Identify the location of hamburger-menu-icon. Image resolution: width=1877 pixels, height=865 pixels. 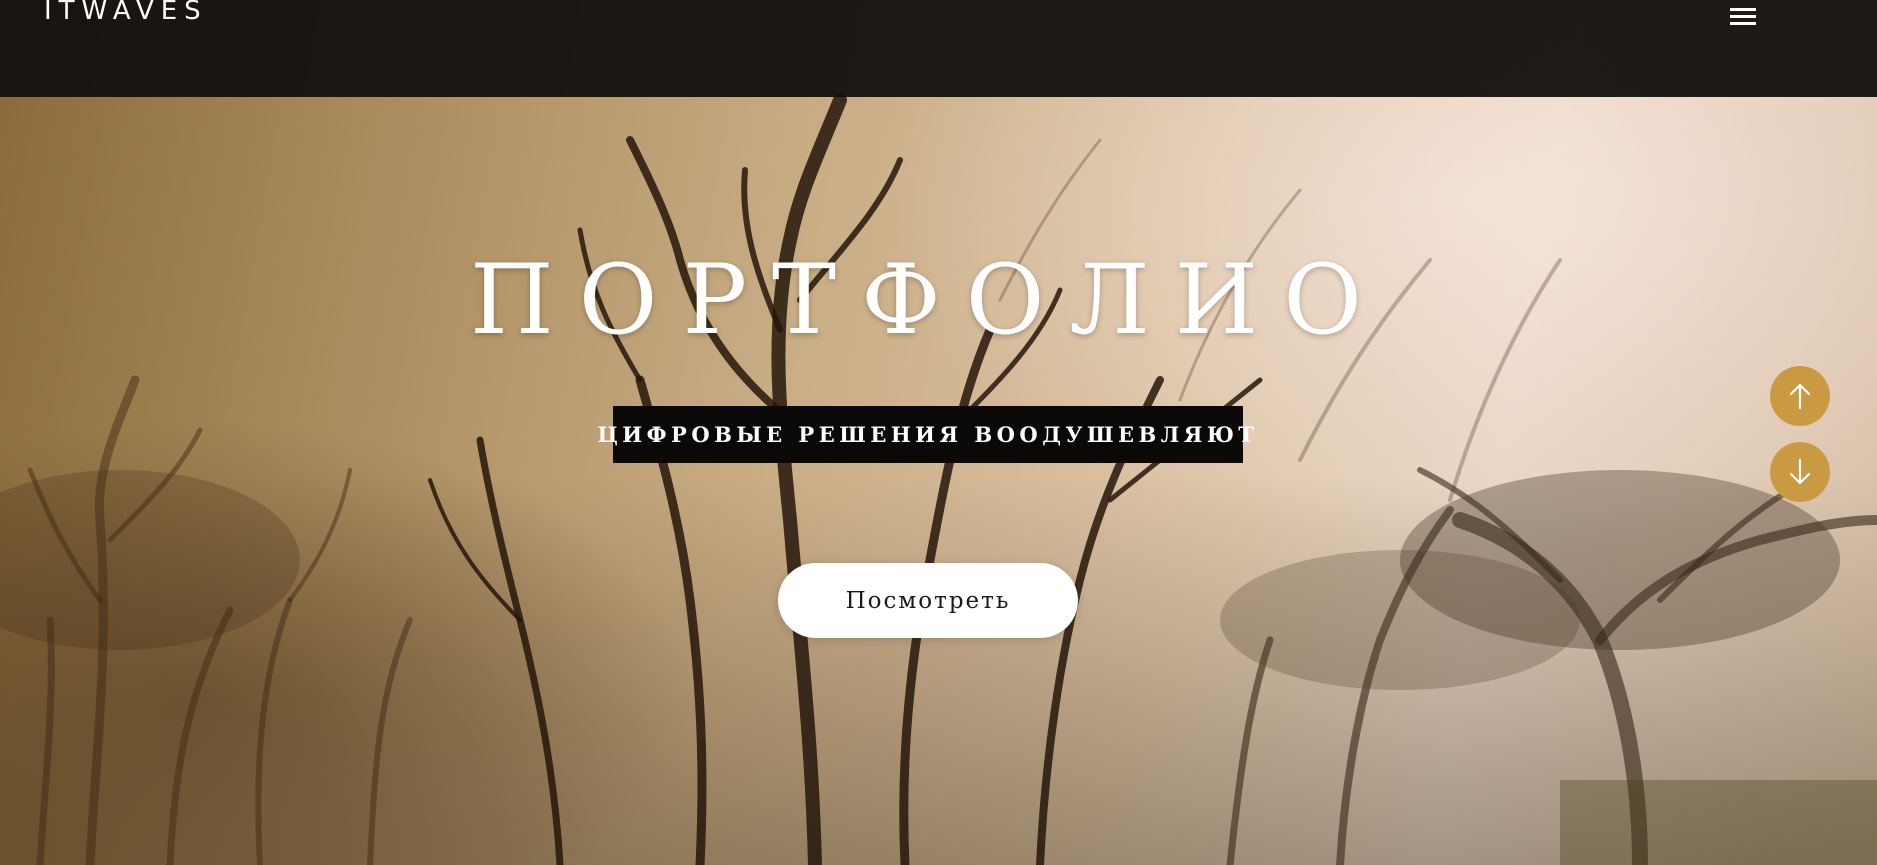
(1743, 9).